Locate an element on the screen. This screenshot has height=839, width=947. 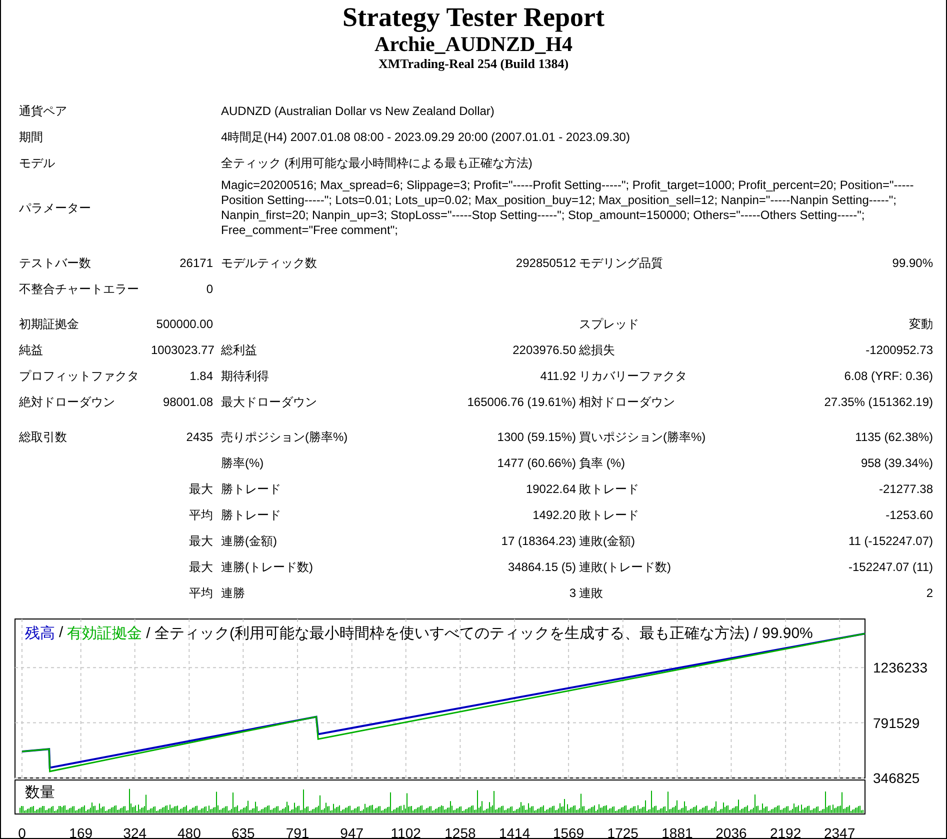
stat-value: 6.08 (YRF: 0.36) is located at coordinates (888, 376).